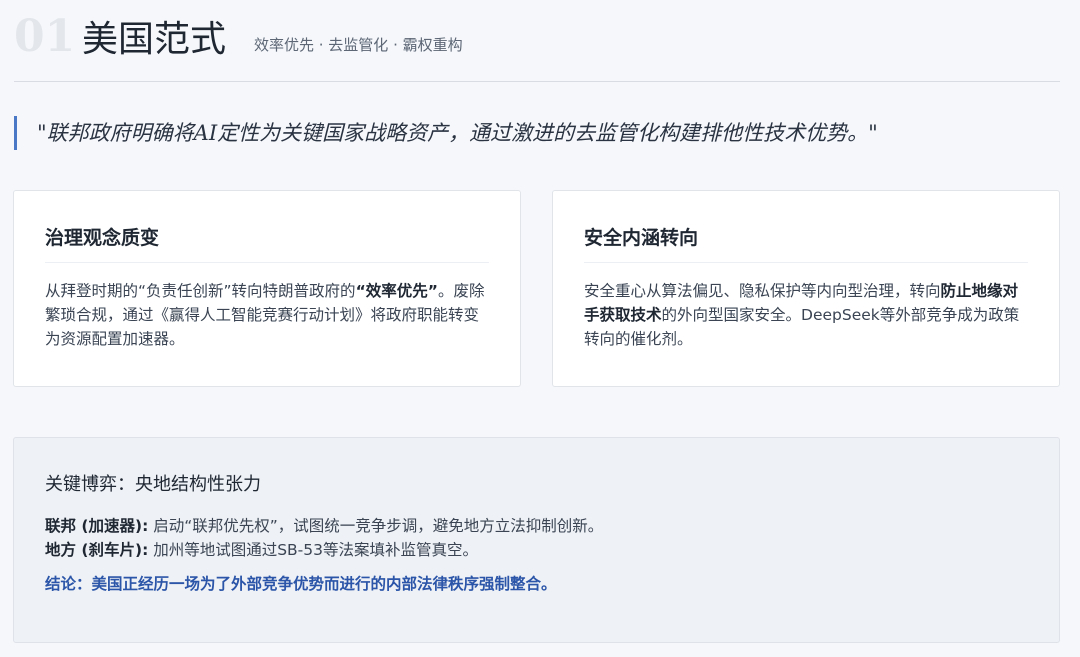 The width and height of the screenshot is (1080, 657). What do you see at coordinates (376, 526) in the screenshot?
I see `panel-line-text: 启动“联邦优先权”，试图统一竞争步调，避免地方立法抑制创新。` at bounding box center [376, 526].